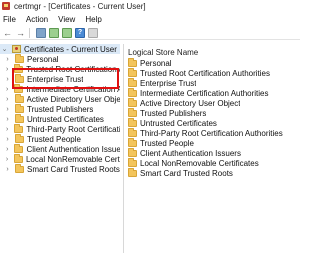 Image resolution: width=320 pixels, height=253 pixels. I want to click on window-title: certmgr - [Certificates - Current User], so click(80, 6).